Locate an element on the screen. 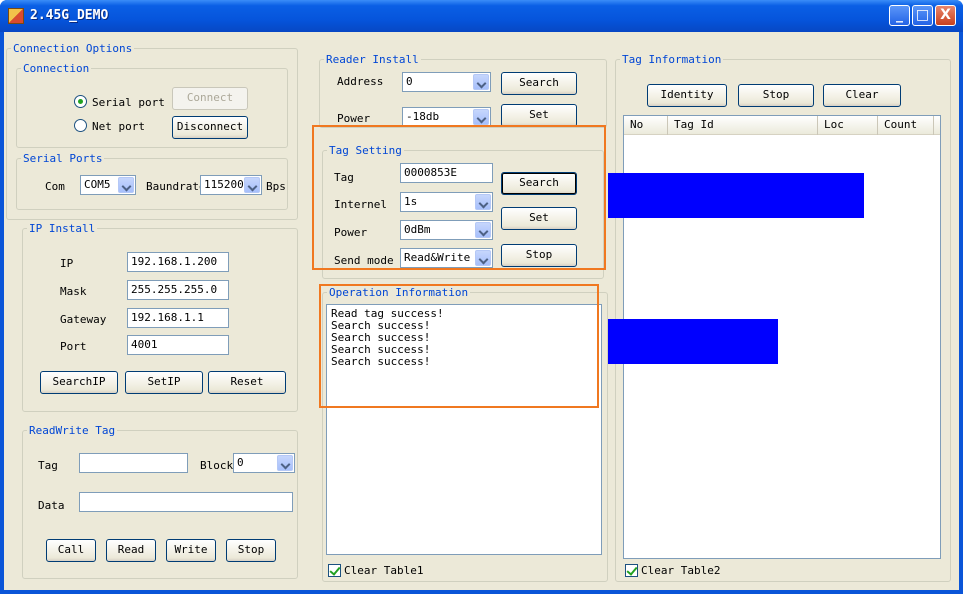  rw-tag-field is located at coordinates (133, 463).